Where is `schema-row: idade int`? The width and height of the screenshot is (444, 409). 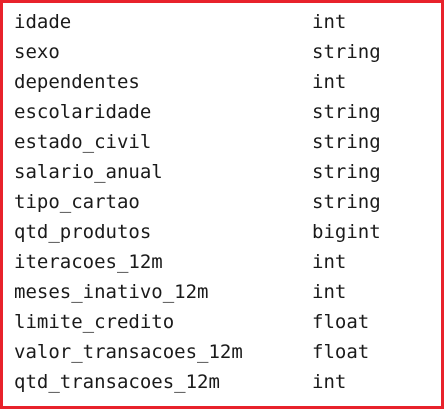
schema-row: idade int is located at coordinates (224, 22).